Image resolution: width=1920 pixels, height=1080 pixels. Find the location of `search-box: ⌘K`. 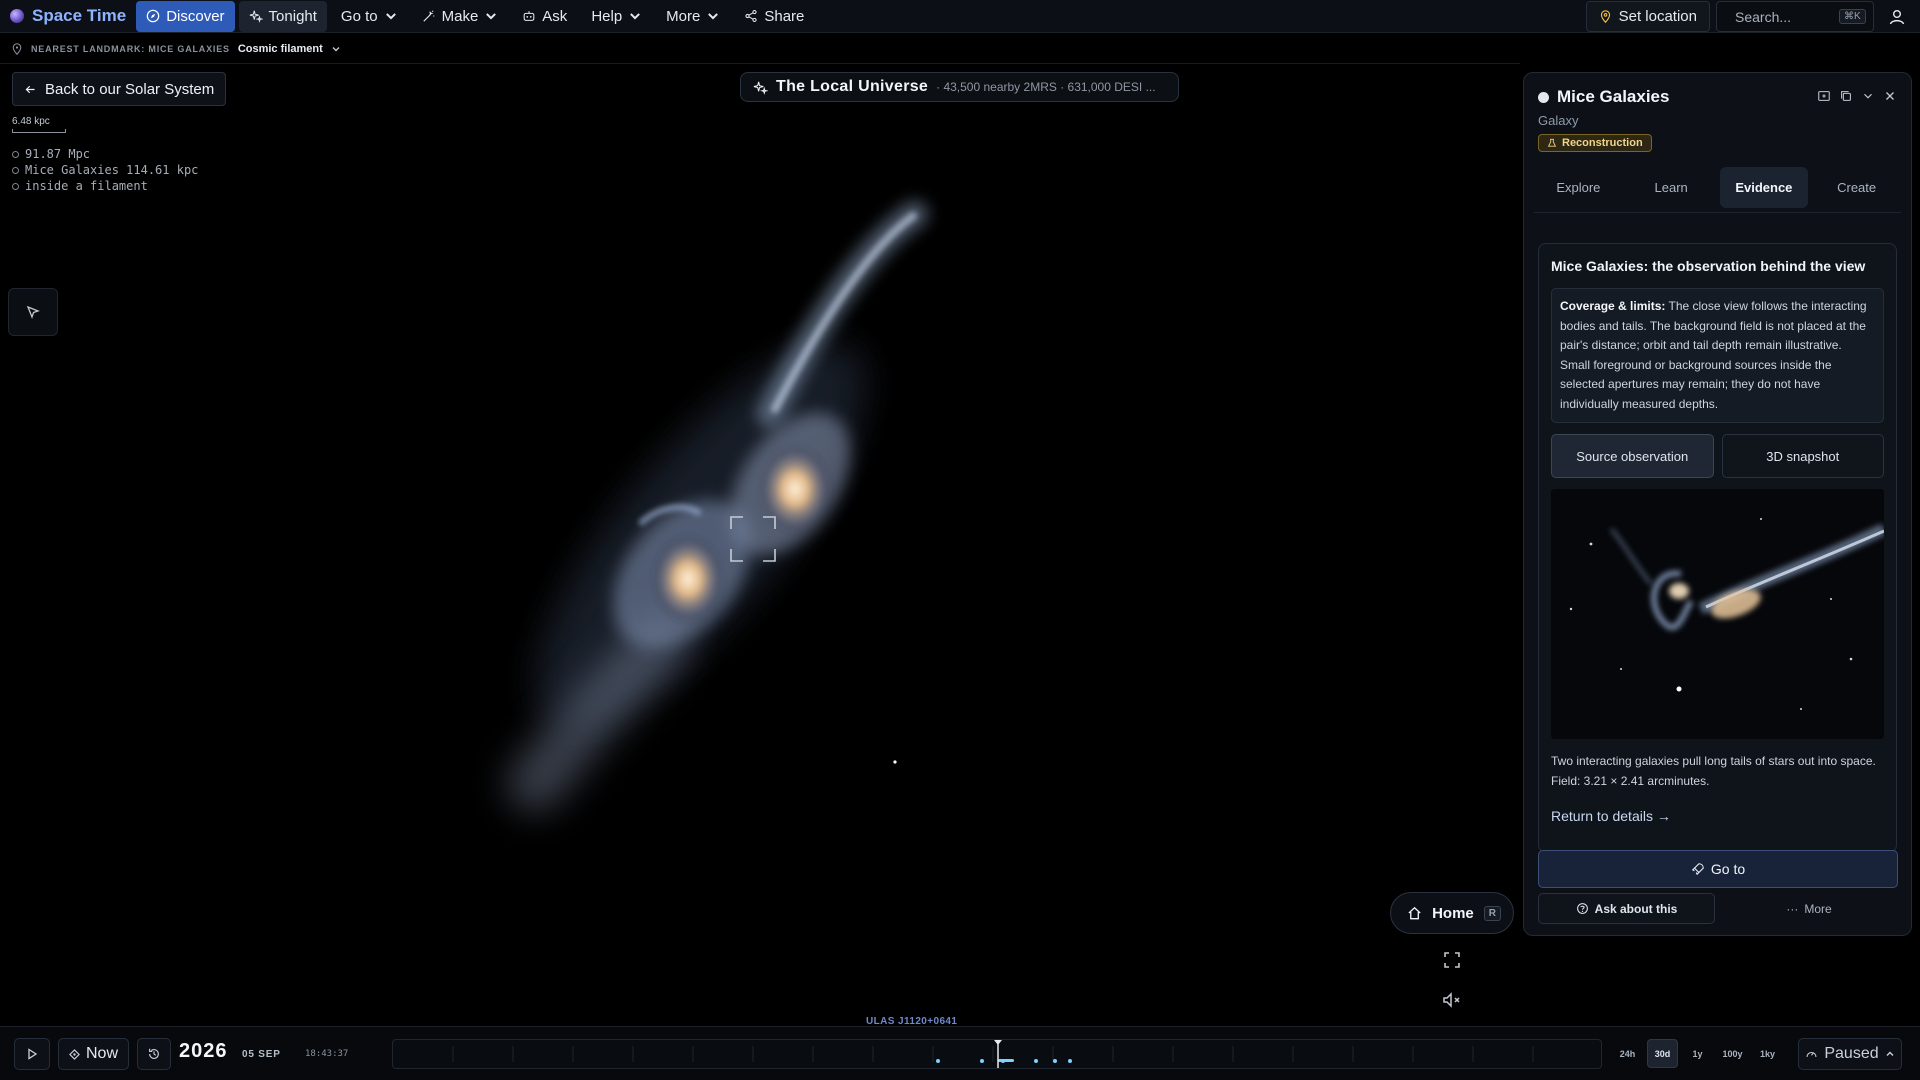

search-box: ⌘K is located at coordinates (1795, 16).